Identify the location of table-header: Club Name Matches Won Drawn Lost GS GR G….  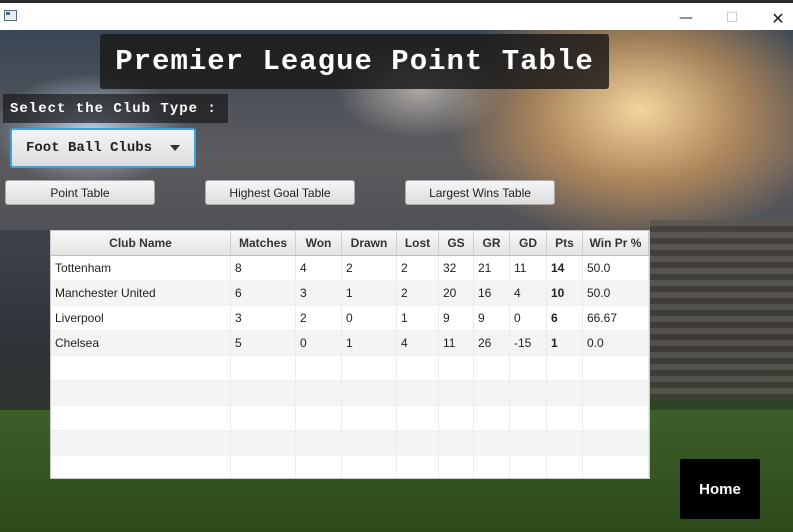
(350, 243).